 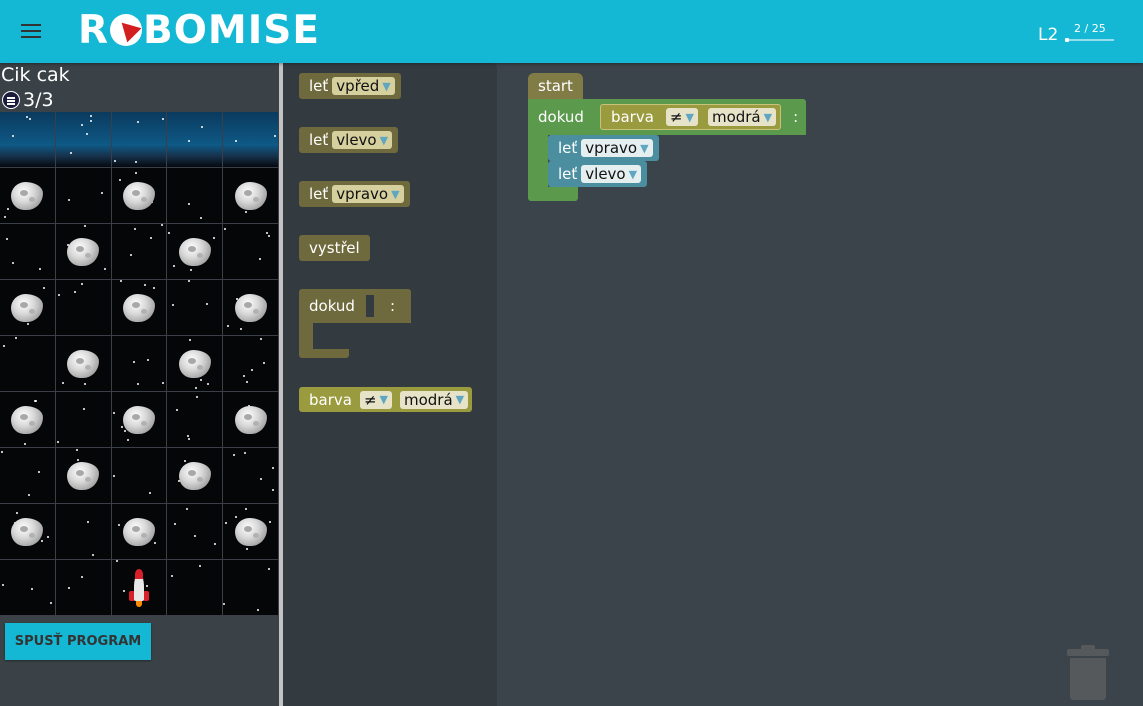 I want to click on workspace-block-fly-left: leť vlevo ▼, so click(x=598, y=174).